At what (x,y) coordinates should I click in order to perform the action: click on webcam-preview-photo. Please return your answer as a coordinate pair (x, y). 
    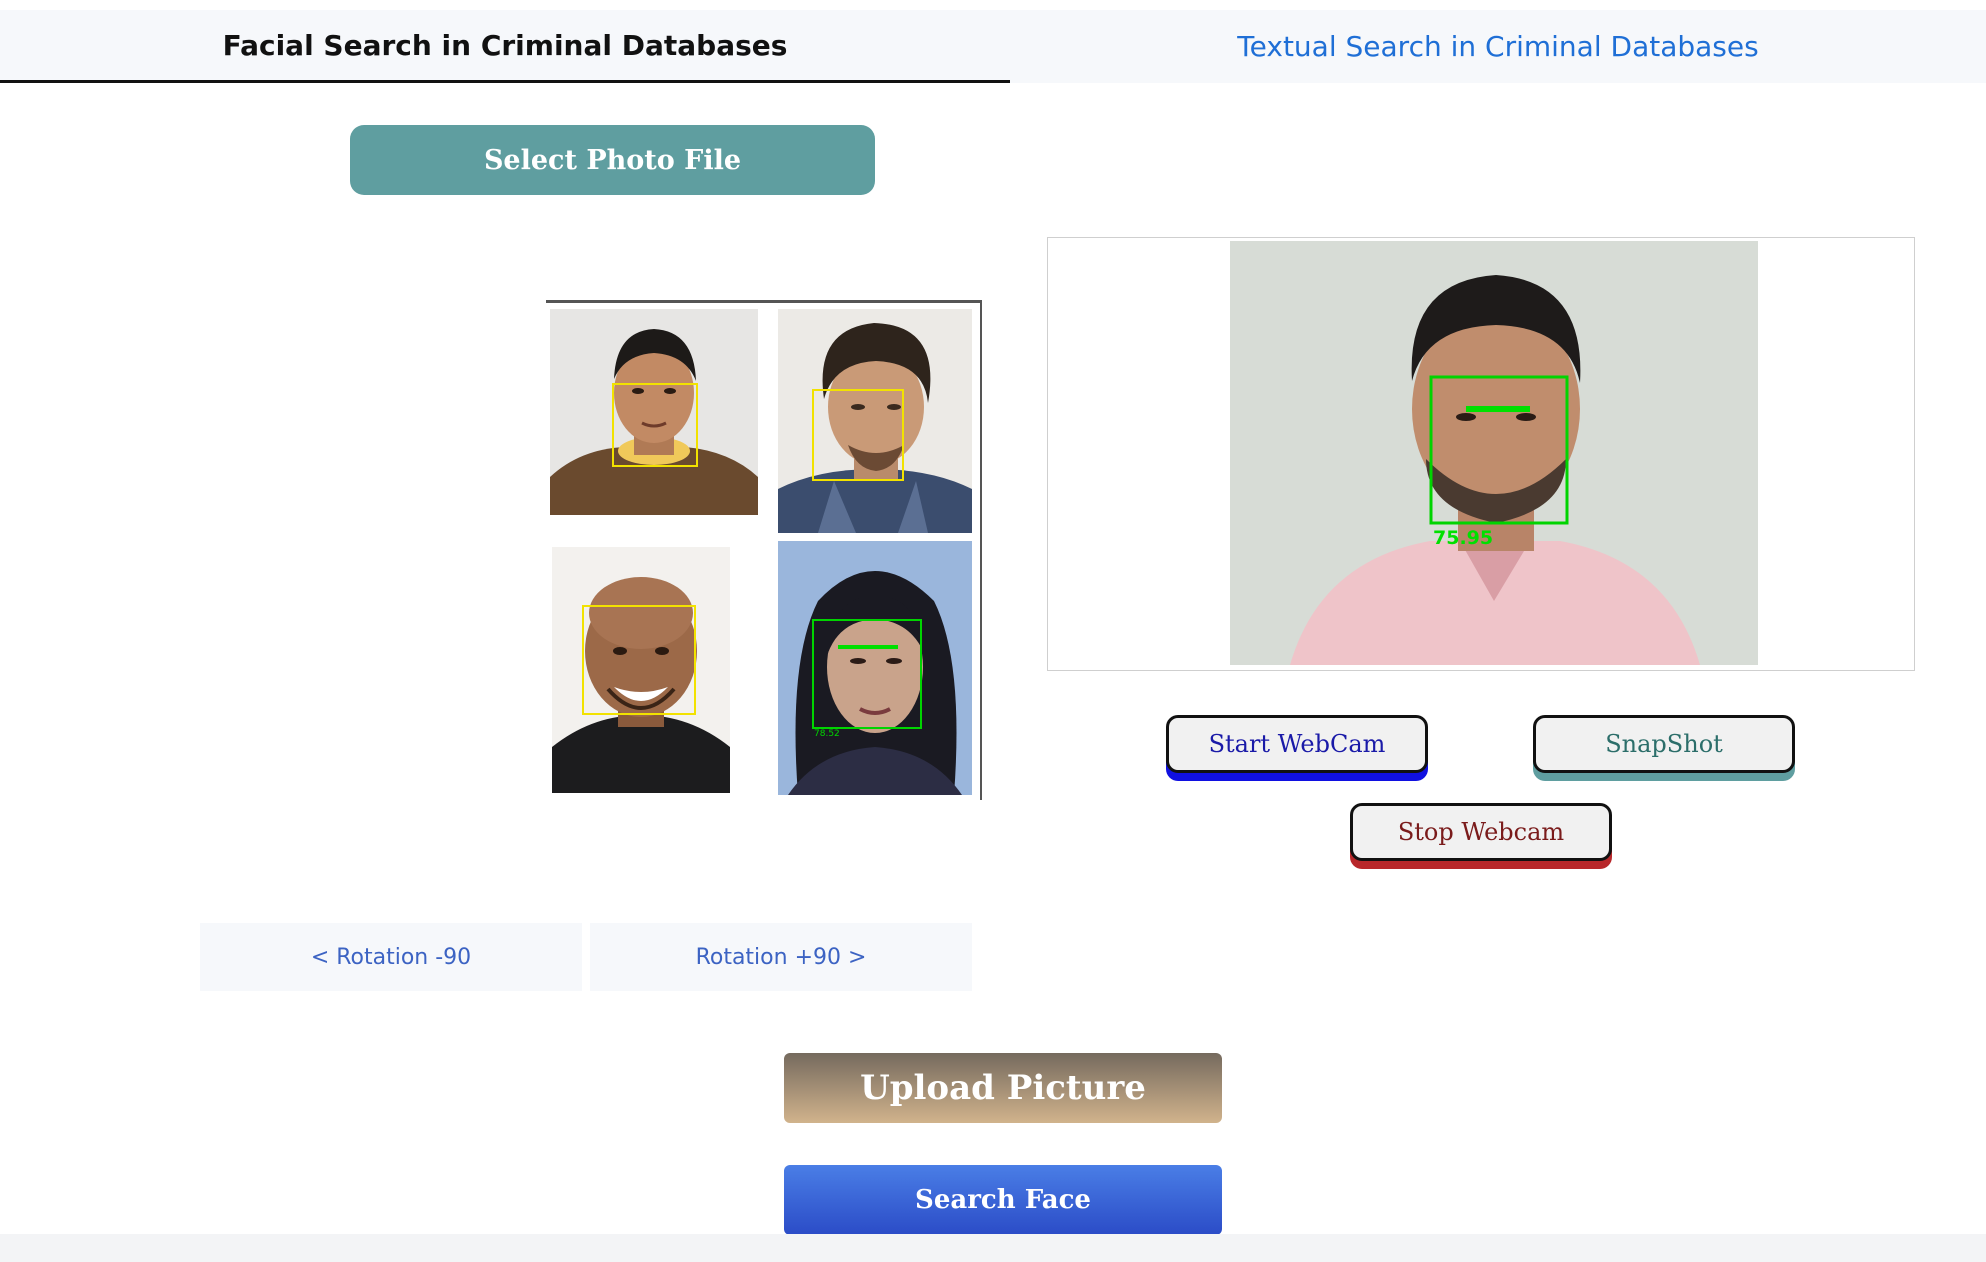
    Looking at the image, I should click on (1494, 453).